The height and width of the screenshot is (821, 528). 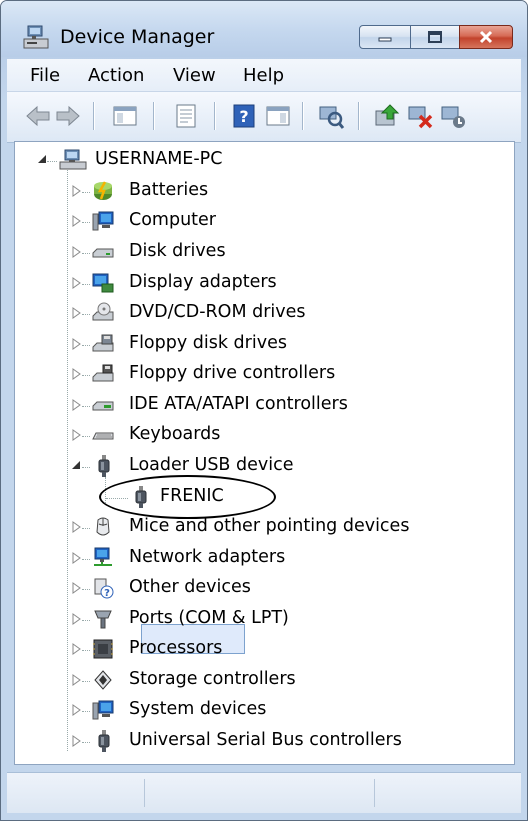 What do you see at coordinates (159, 159) in the screenshot?
I see `tree-root-label: USERNAME-PC` at bounding box center [159, 159].